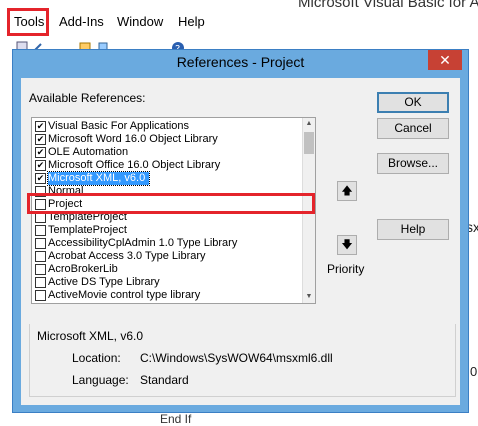 This screenshot has height=426, width=478. What do you see at coordinates (81, 21) in the screenshot?
I see `menu-add-ins: Add-Ins` at bounding box center [81, 21].